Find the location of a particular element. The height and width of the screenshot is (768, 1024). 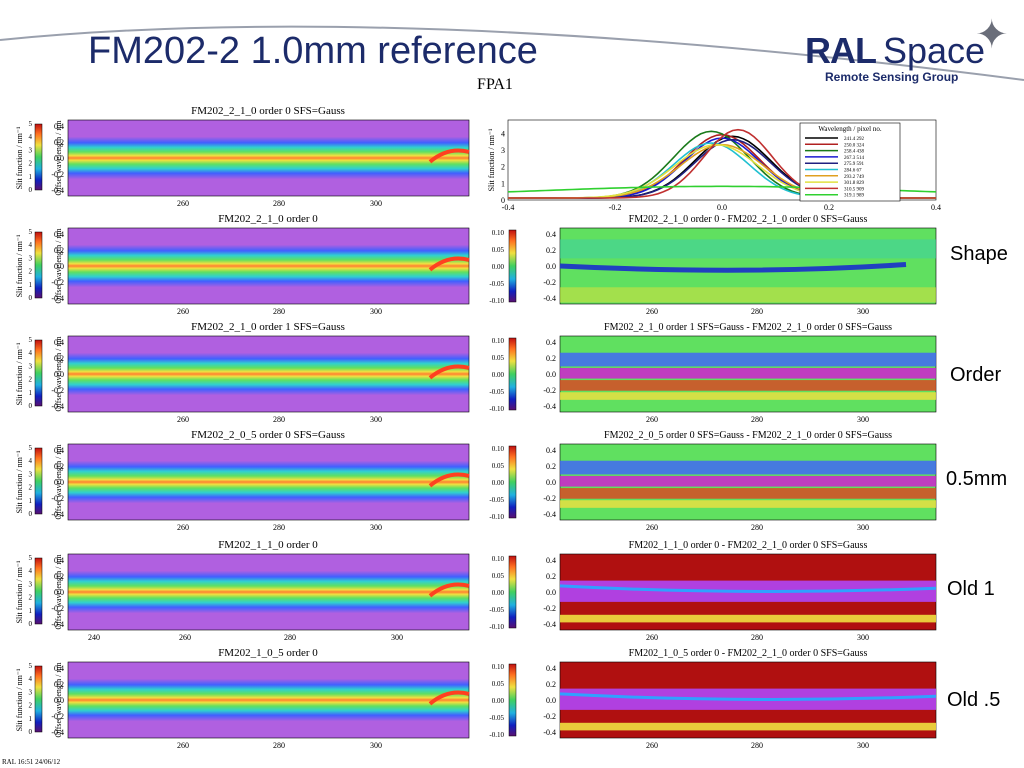

colorbar-tick: 0.10 is located at coordinates (498, 667).